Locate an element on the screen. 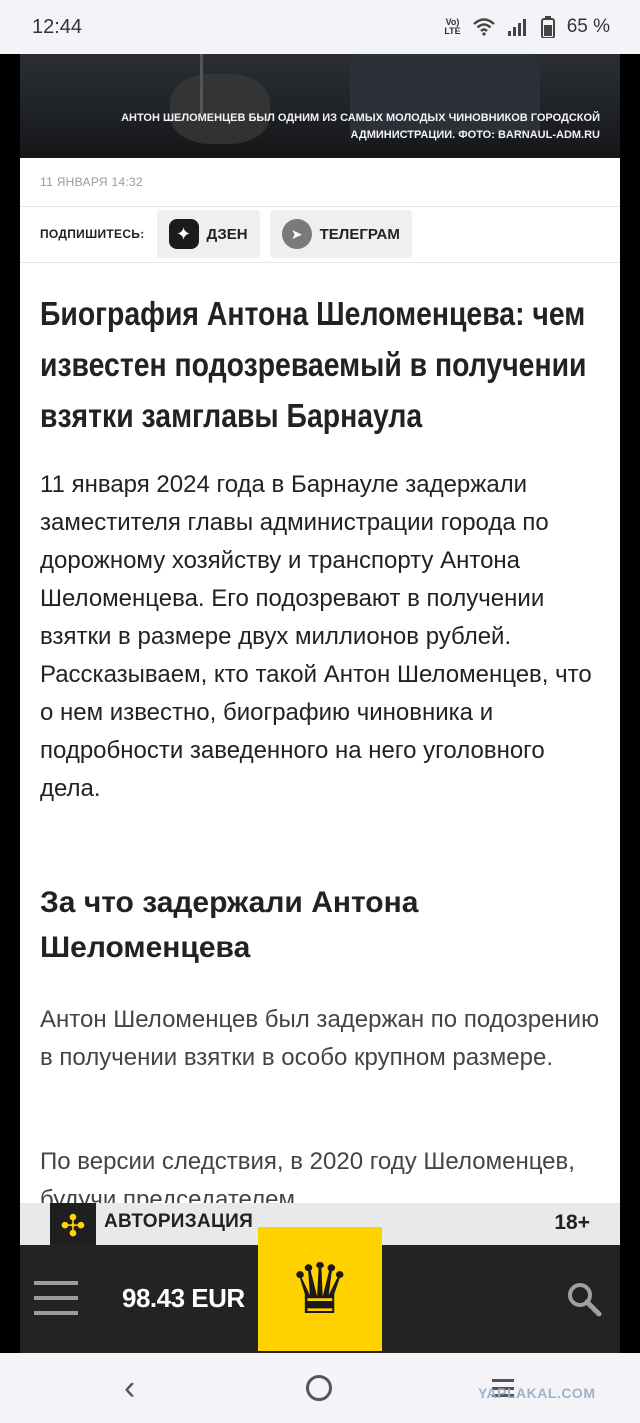  volte-icon: Vo) LTE is located at coordinates (452, 26).